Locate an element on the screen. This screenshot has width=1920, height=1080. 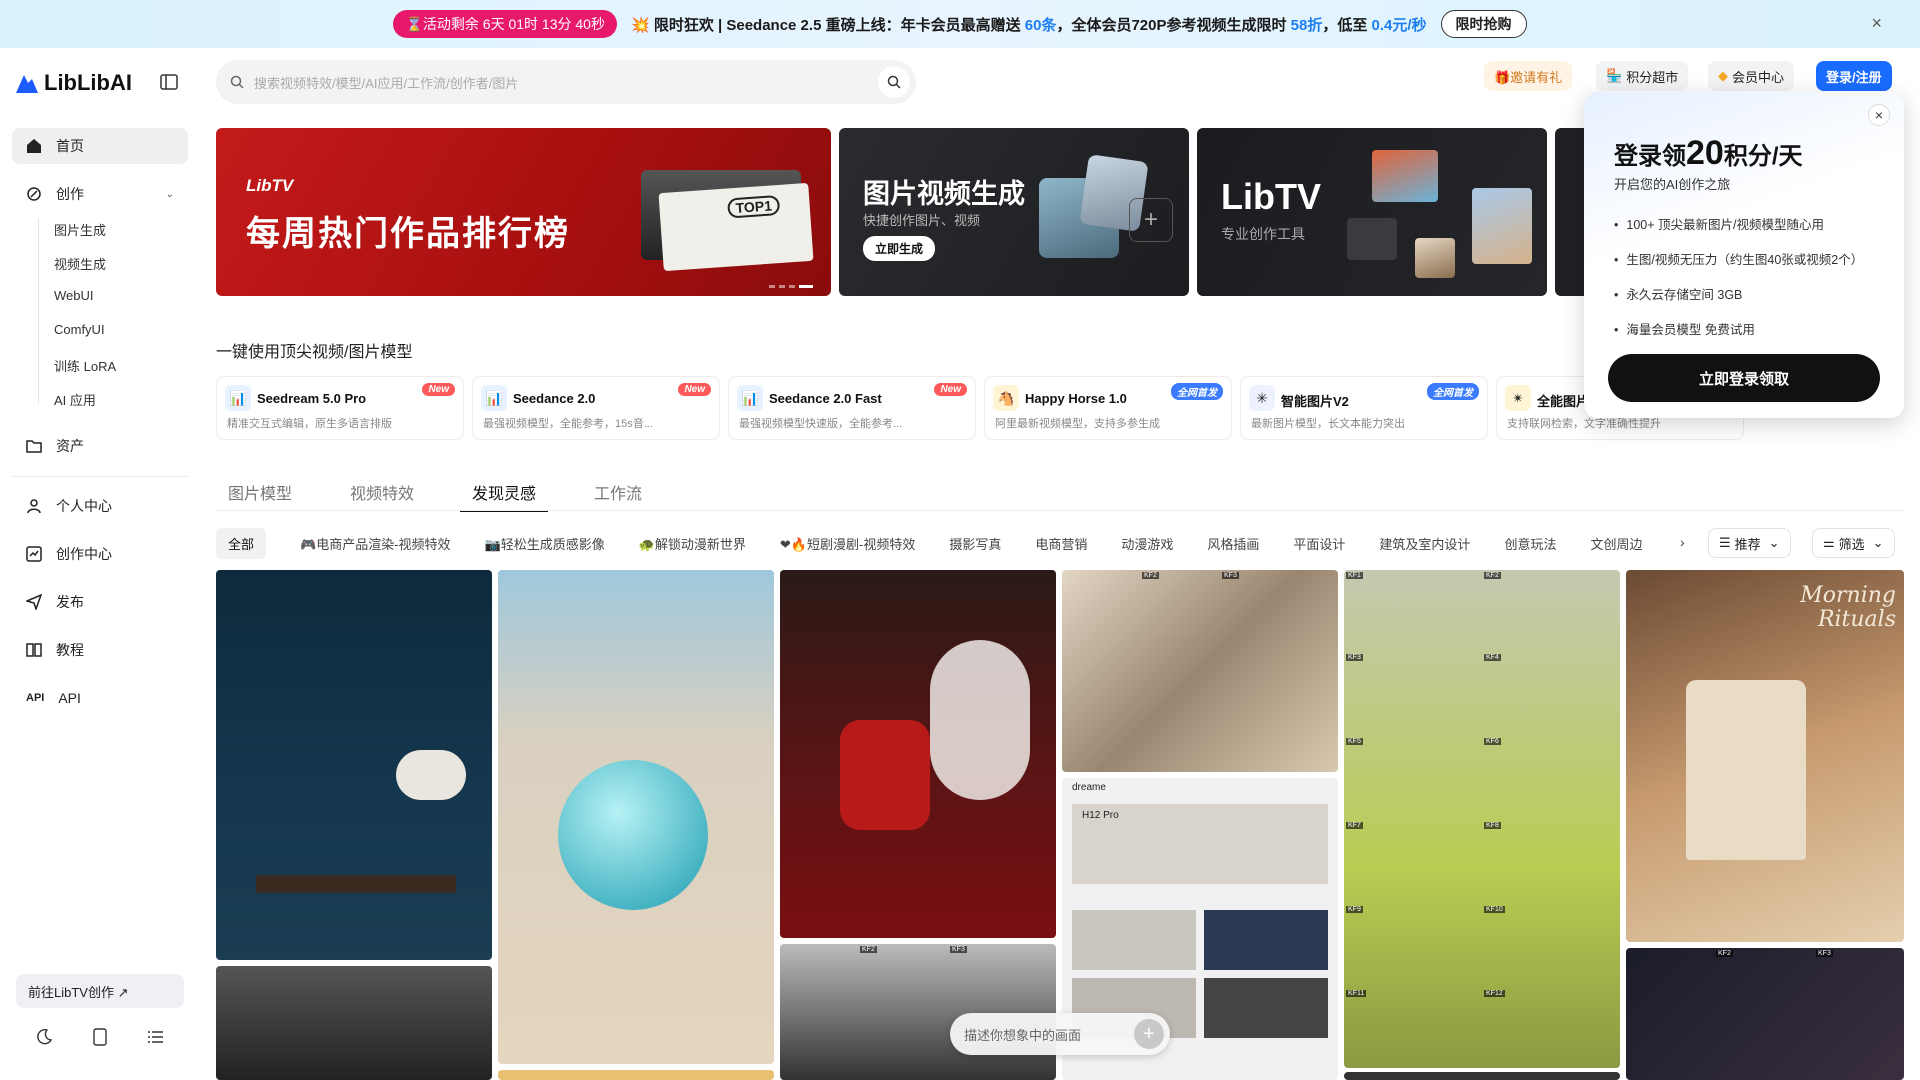
category-chip: 文创周边 is located at coordinates (1616, 543).